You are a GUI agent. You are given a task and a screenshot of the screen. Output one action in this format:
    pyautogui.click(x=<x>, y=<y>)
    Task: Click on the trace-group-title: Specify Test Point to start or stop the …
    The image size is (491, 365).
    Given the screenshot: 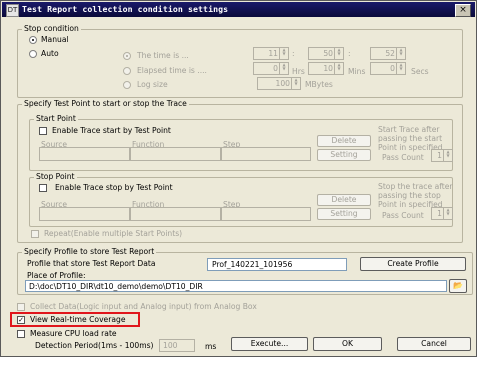 What is the action you would take?
    pyautogui.click(x=105, y=103)
    